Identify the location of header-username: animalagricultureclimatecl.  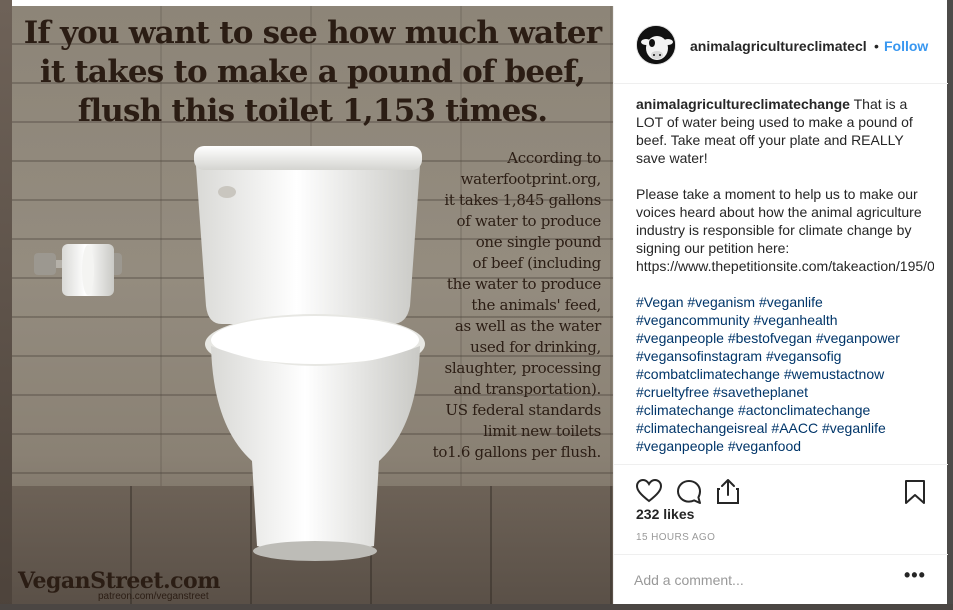
(778, 46).